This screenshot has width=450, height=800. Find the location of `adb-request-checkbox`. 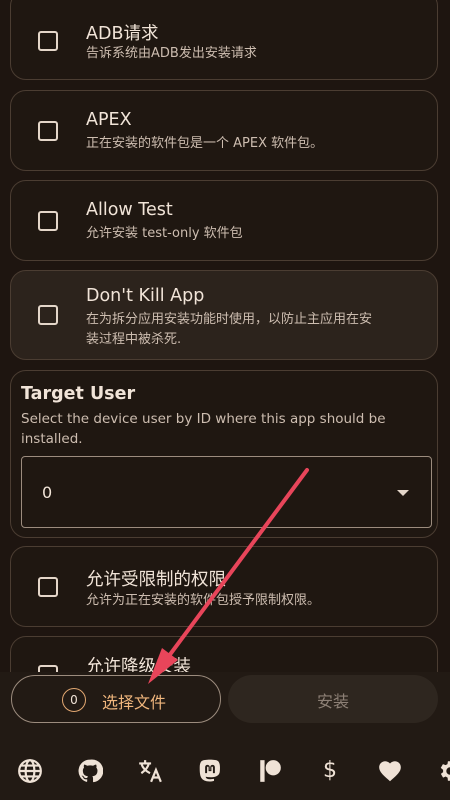

adb-request-checkbox is located at coordinates (48, 41).